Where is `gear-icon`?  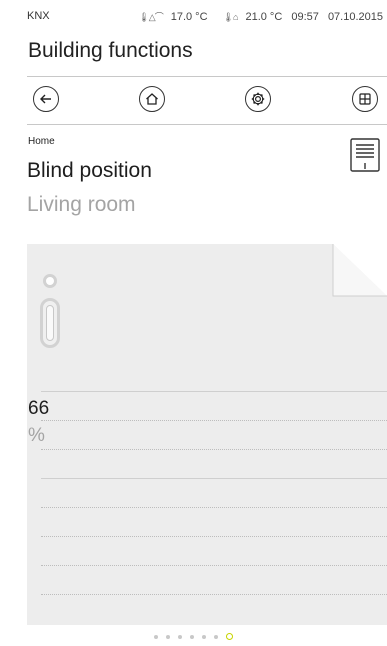 gear-icon is located at coordinates (258, 99).